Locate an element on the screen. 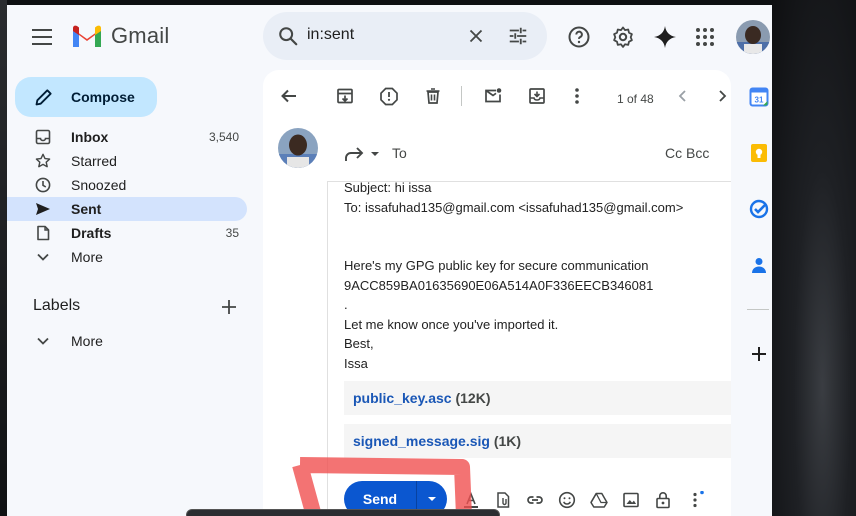 The image size is (856, 516). help-icon is located at coordinates (579, 37).